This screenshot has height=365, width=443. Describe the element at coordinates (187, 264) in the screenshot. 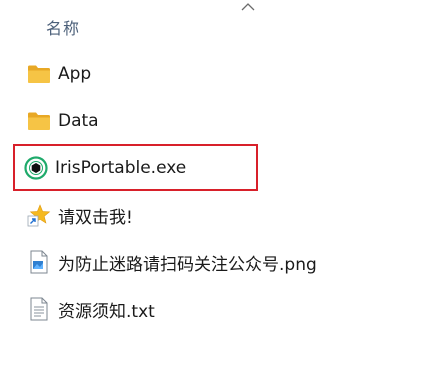

I see `file-name: 为防止迷路请扫码关注公众号.png` at that location.